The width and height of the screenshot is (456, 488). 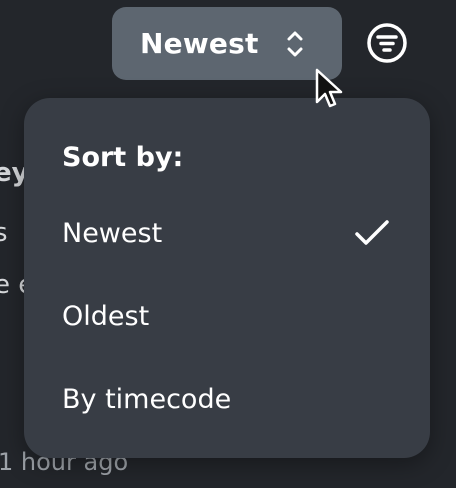 What do you see at coordinates (147, 399) in the screenshot?
I see `menu-item-label: By timecode` at bounding box center [147, 399].